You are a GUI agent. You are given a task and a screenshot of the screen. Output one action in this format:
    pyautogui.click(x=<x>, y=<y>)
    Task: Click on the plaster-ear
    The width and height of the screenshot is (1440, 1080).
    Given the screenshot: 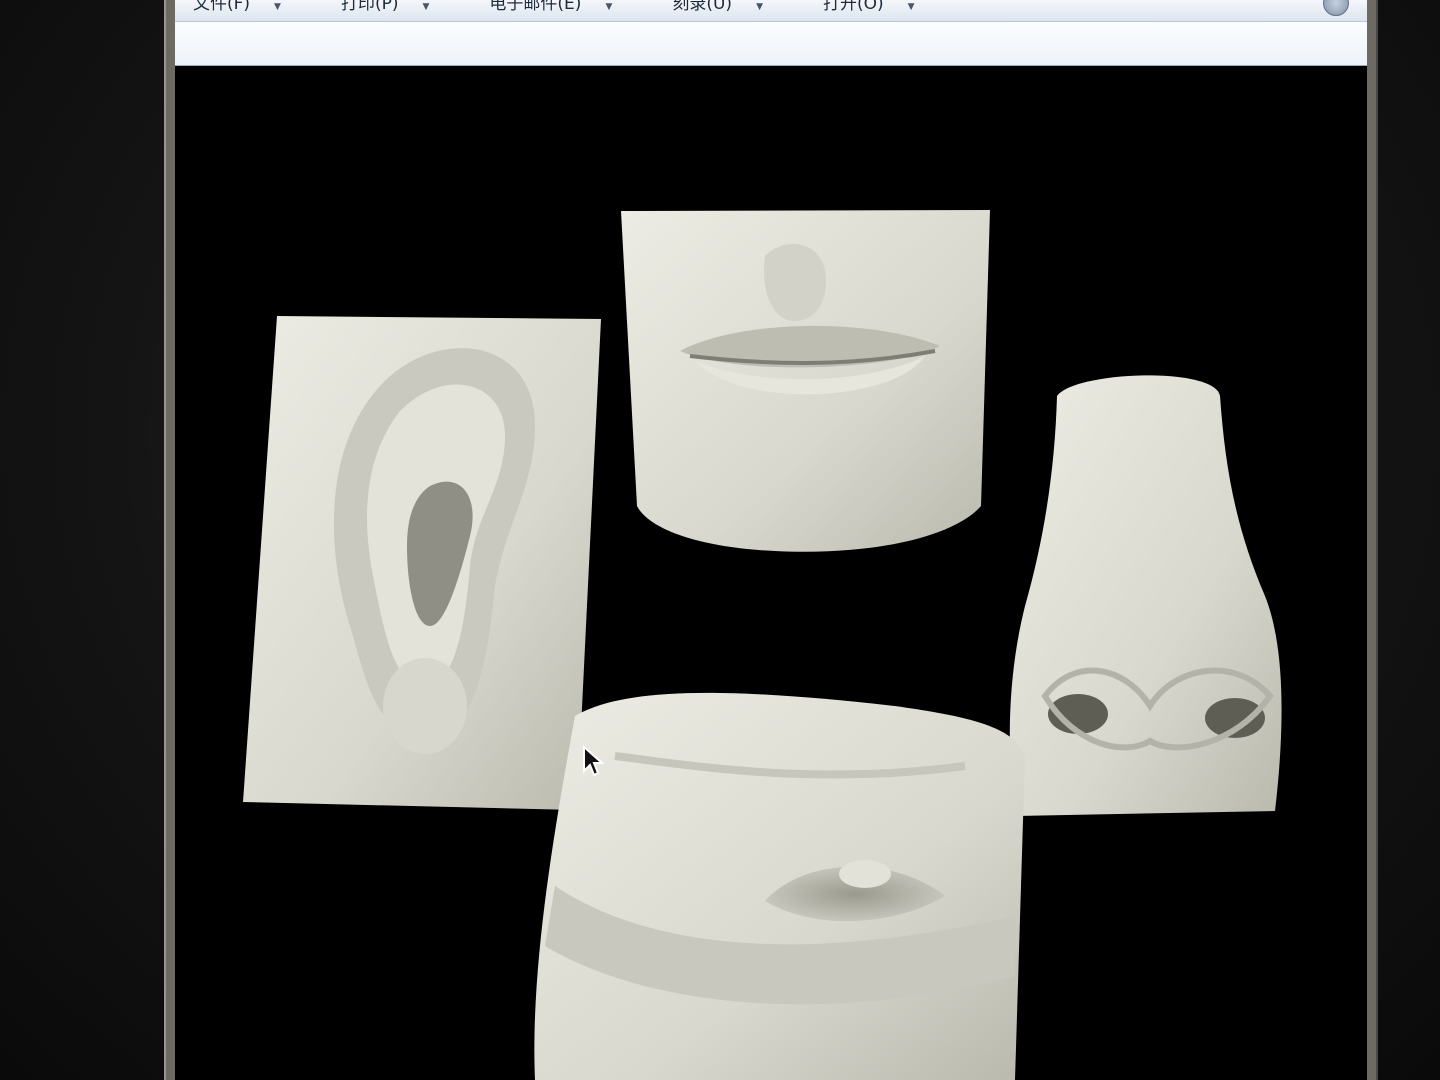 What is the action you would take?
    pyautogui.click(x=422, y=563)
    